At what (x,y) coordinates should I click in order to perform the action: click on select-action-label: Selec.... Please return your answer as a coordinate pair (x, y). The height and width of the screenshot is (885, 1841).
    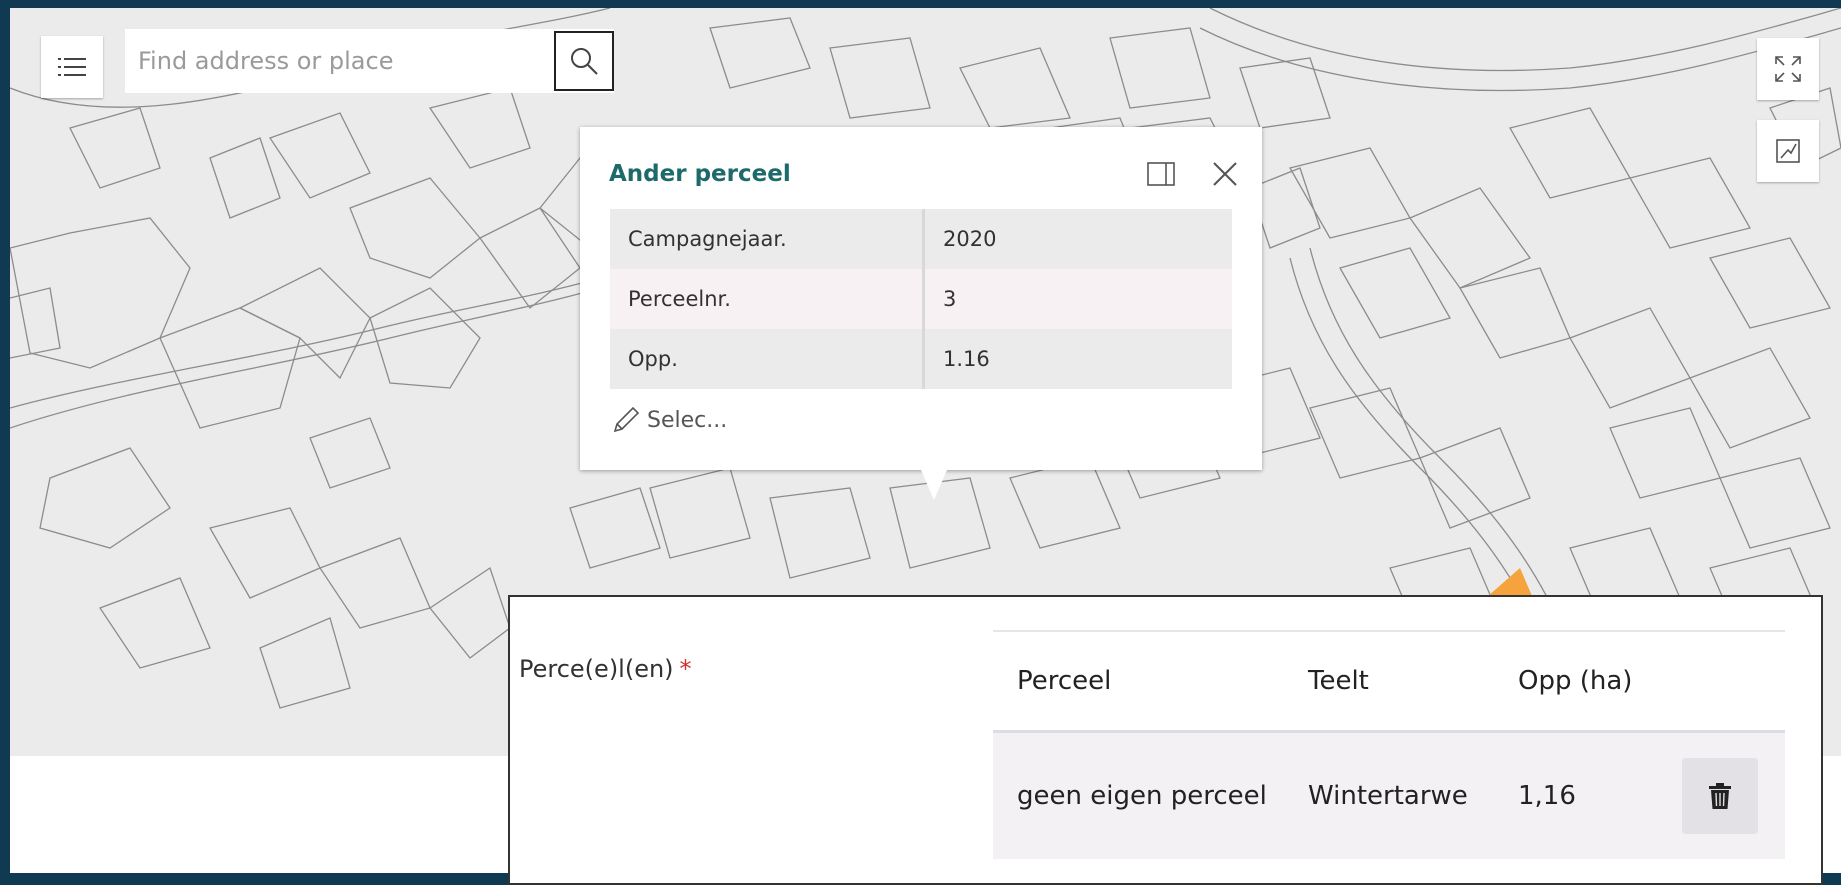
    Looking at the image, I should click on (687, 420).